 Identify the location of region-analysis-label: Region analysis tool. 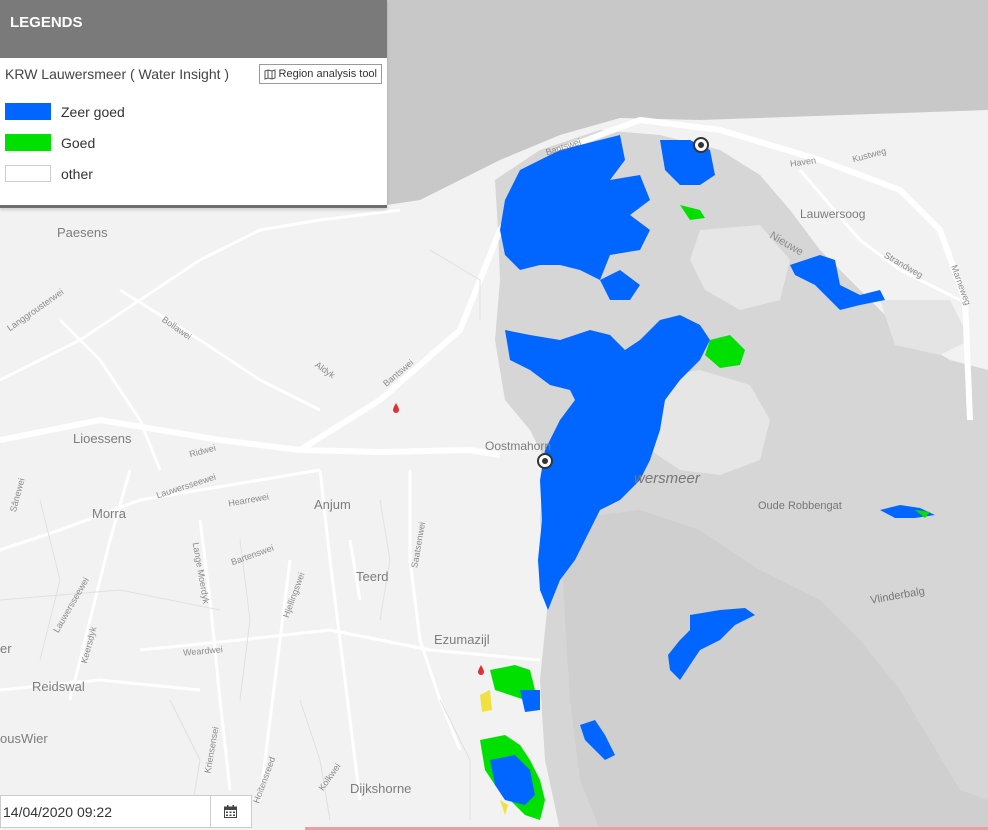
(327, 74).